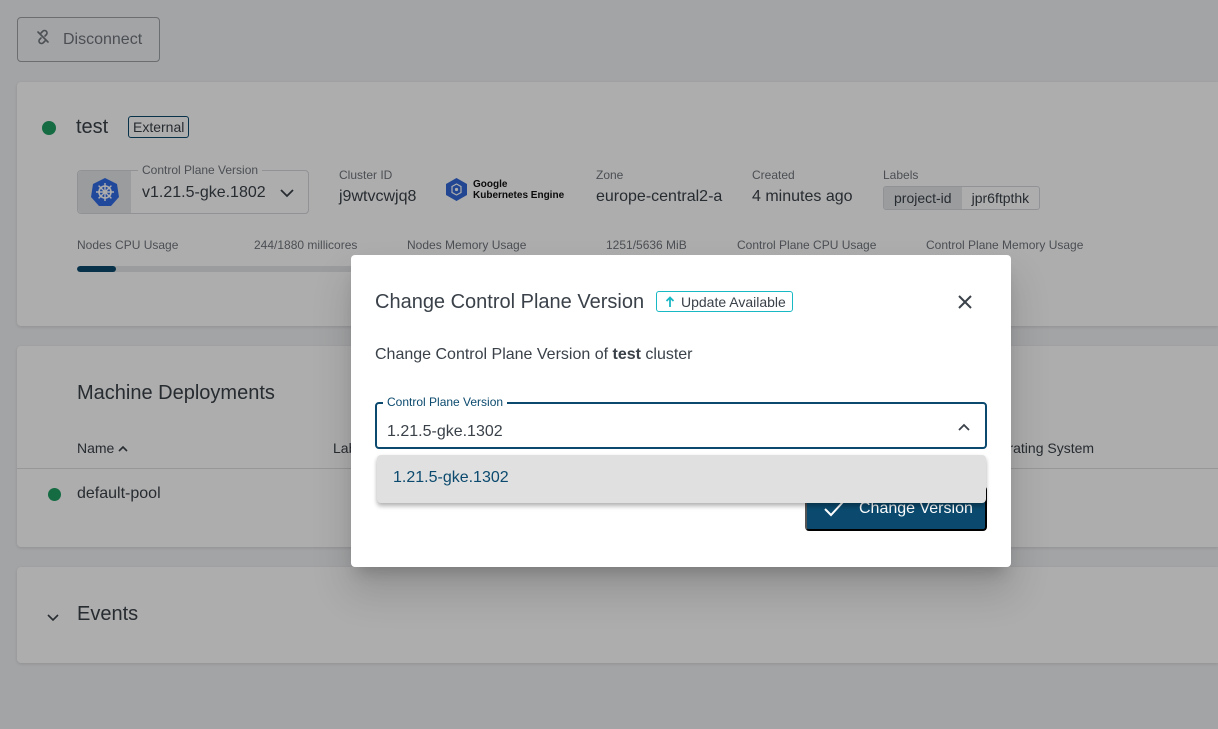  I want to click on desc-suffix: cluster, so click(666, 354).